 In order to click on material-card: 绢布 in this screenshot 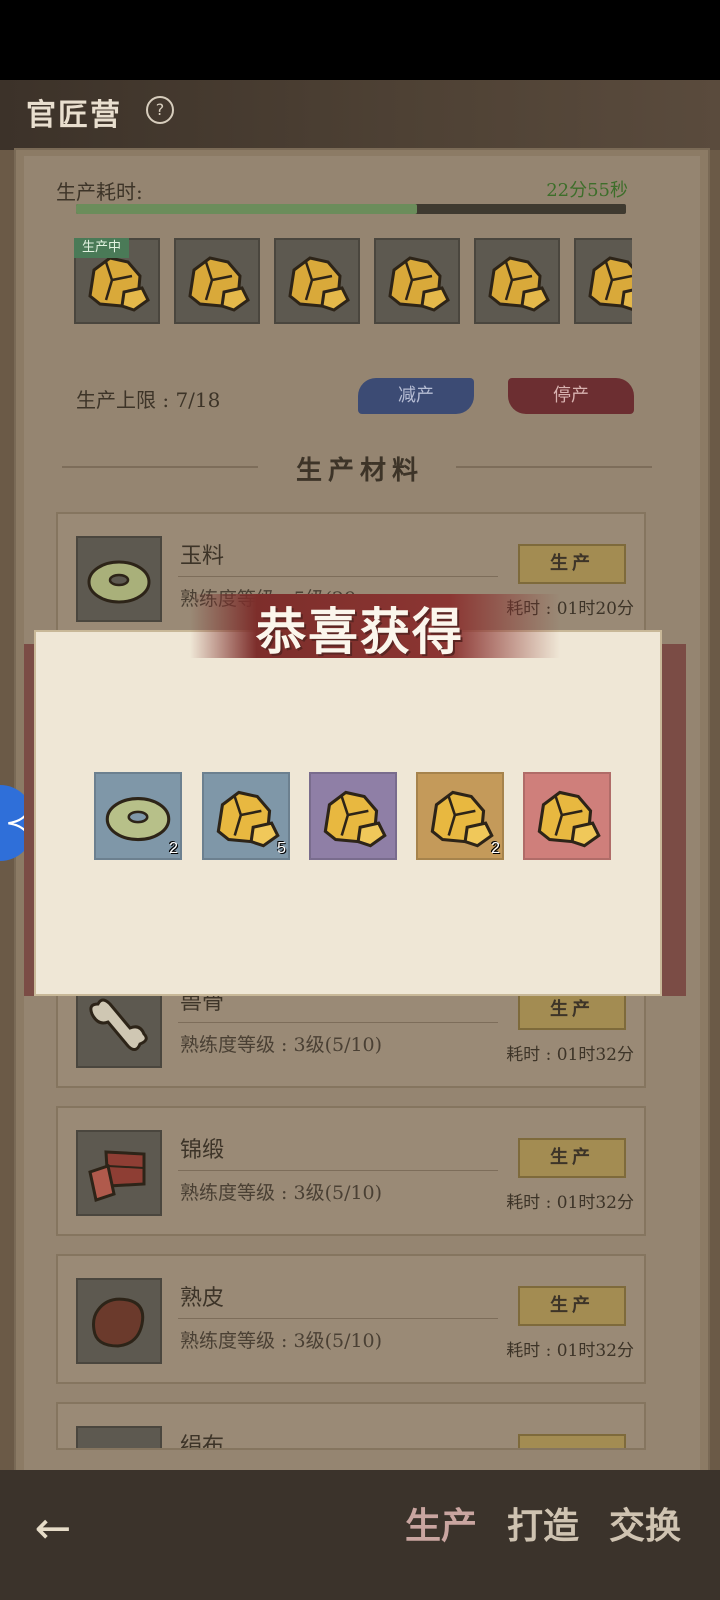, I will do `click(351, 1426)`.